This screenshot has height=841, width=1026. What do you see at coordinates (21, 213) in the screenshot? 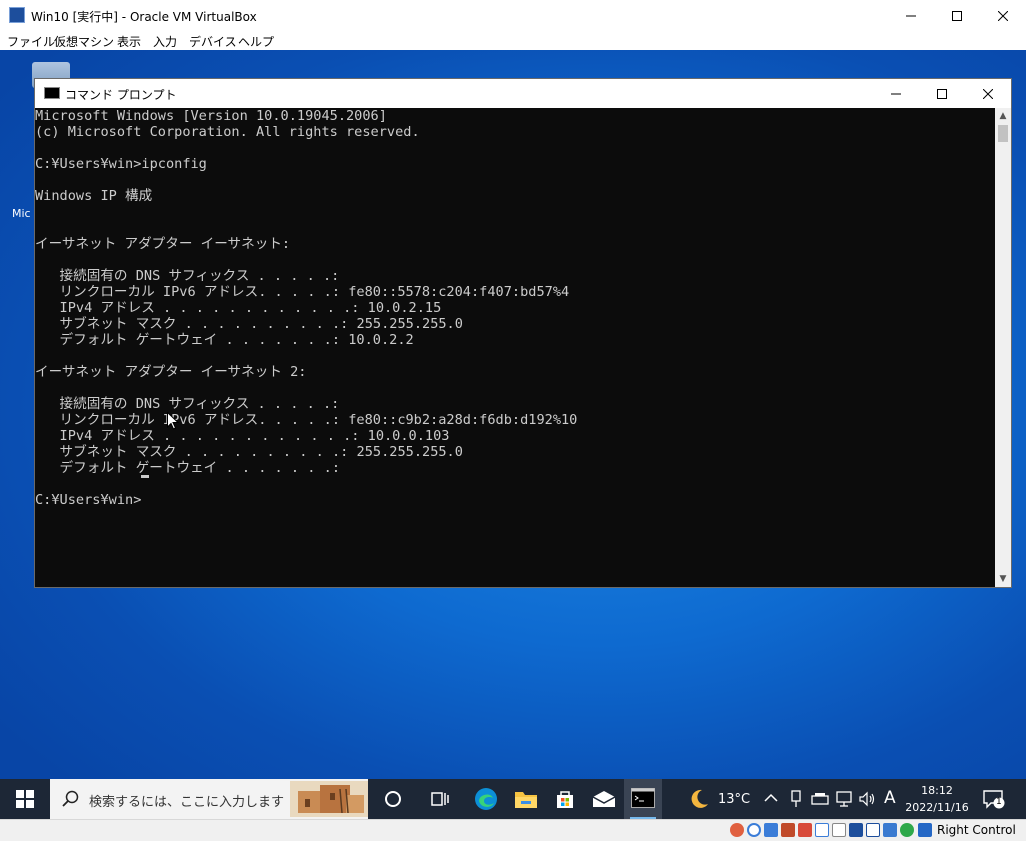
I see `desktop-icon-label: Mic` at bounding box center [21, 213].